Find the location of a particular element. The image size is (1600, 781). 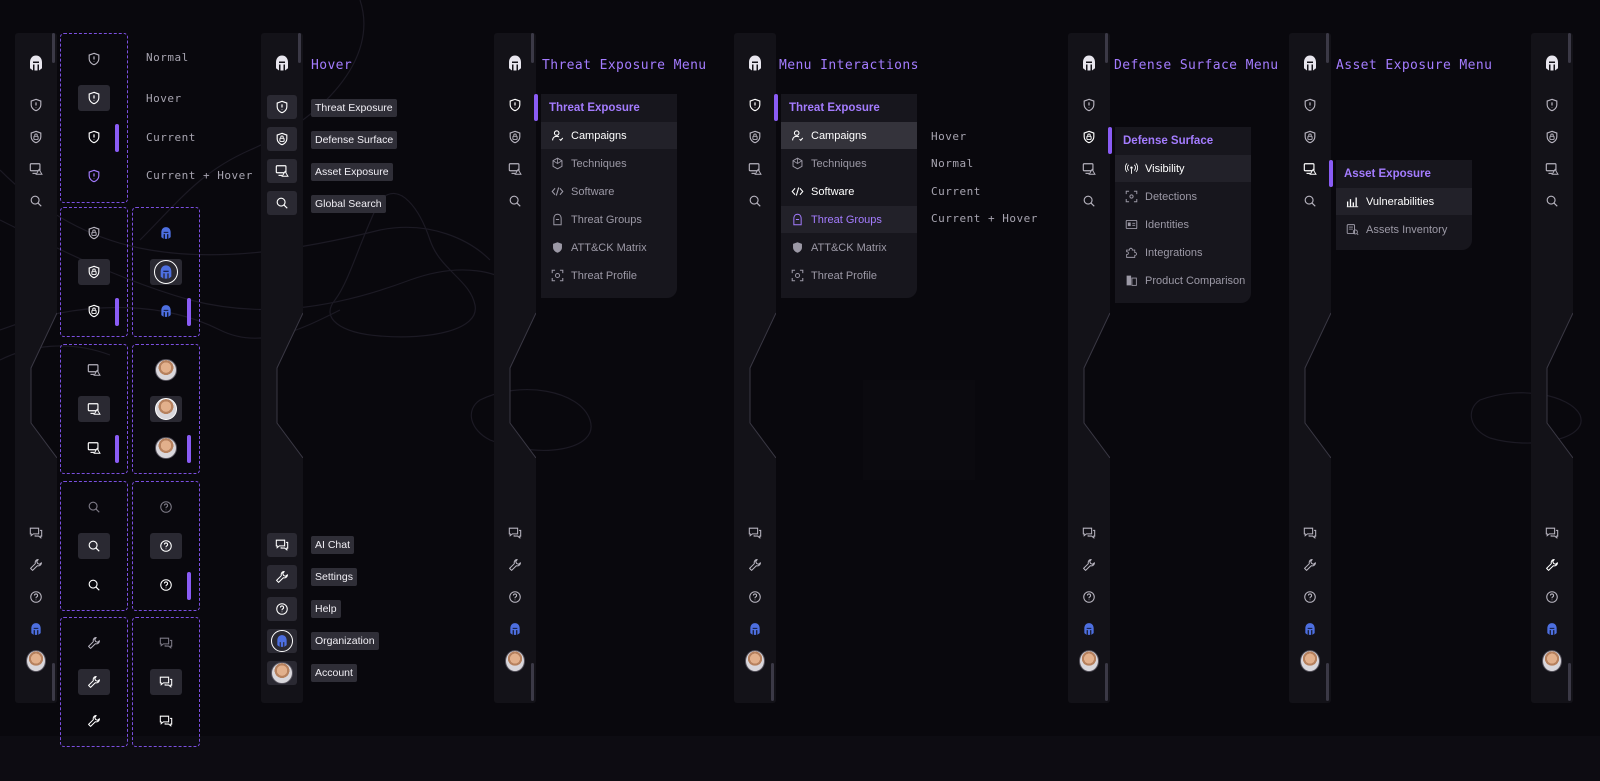

menu-item-threat-profile: Threat Profile is located at coordinates (849, 275).